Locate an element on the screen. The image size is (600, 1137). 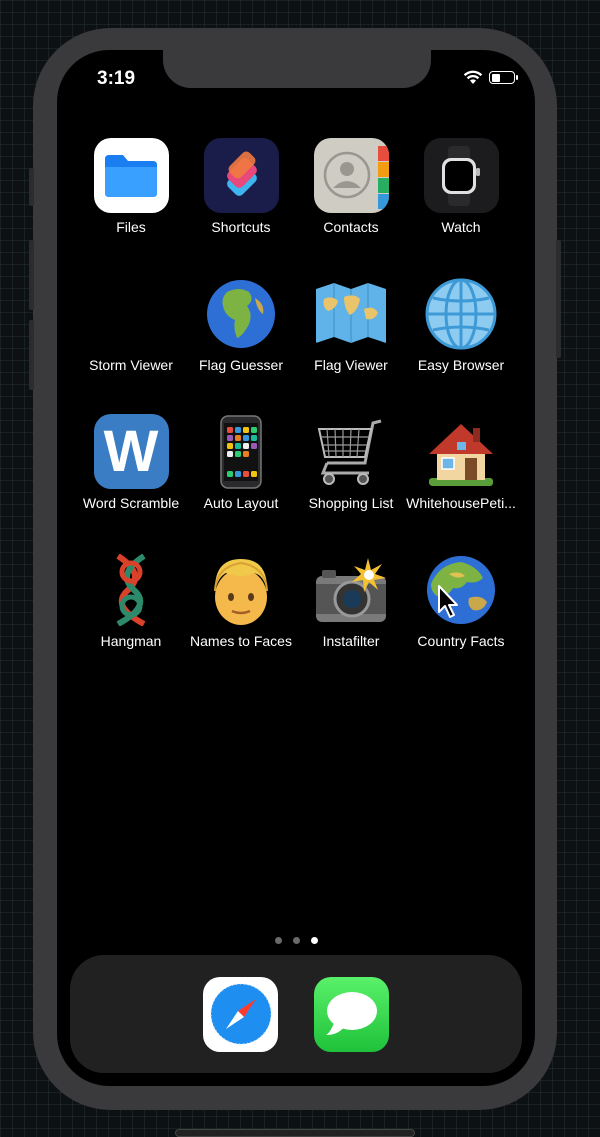
mouse-pointer-icon is located at coordinates (448, 601).